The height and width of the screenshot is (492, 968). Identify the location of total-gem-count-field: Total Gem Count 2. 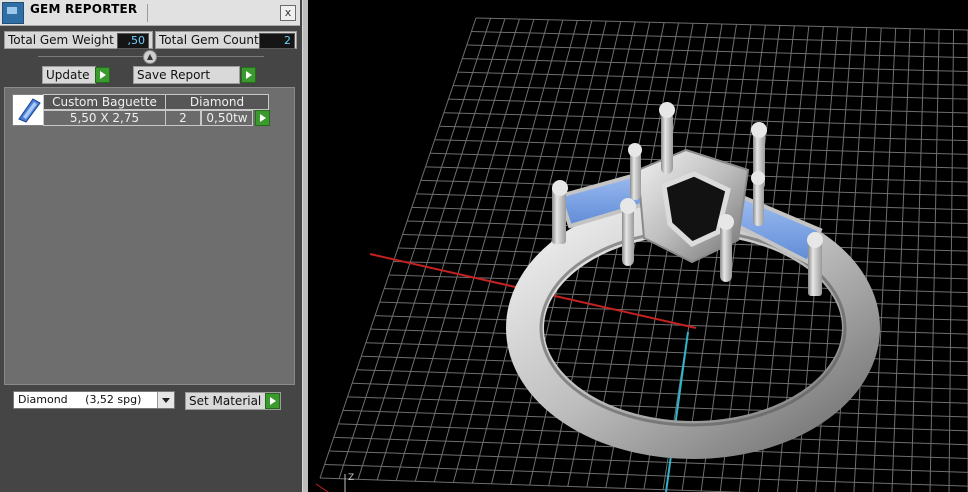
(226, 40).